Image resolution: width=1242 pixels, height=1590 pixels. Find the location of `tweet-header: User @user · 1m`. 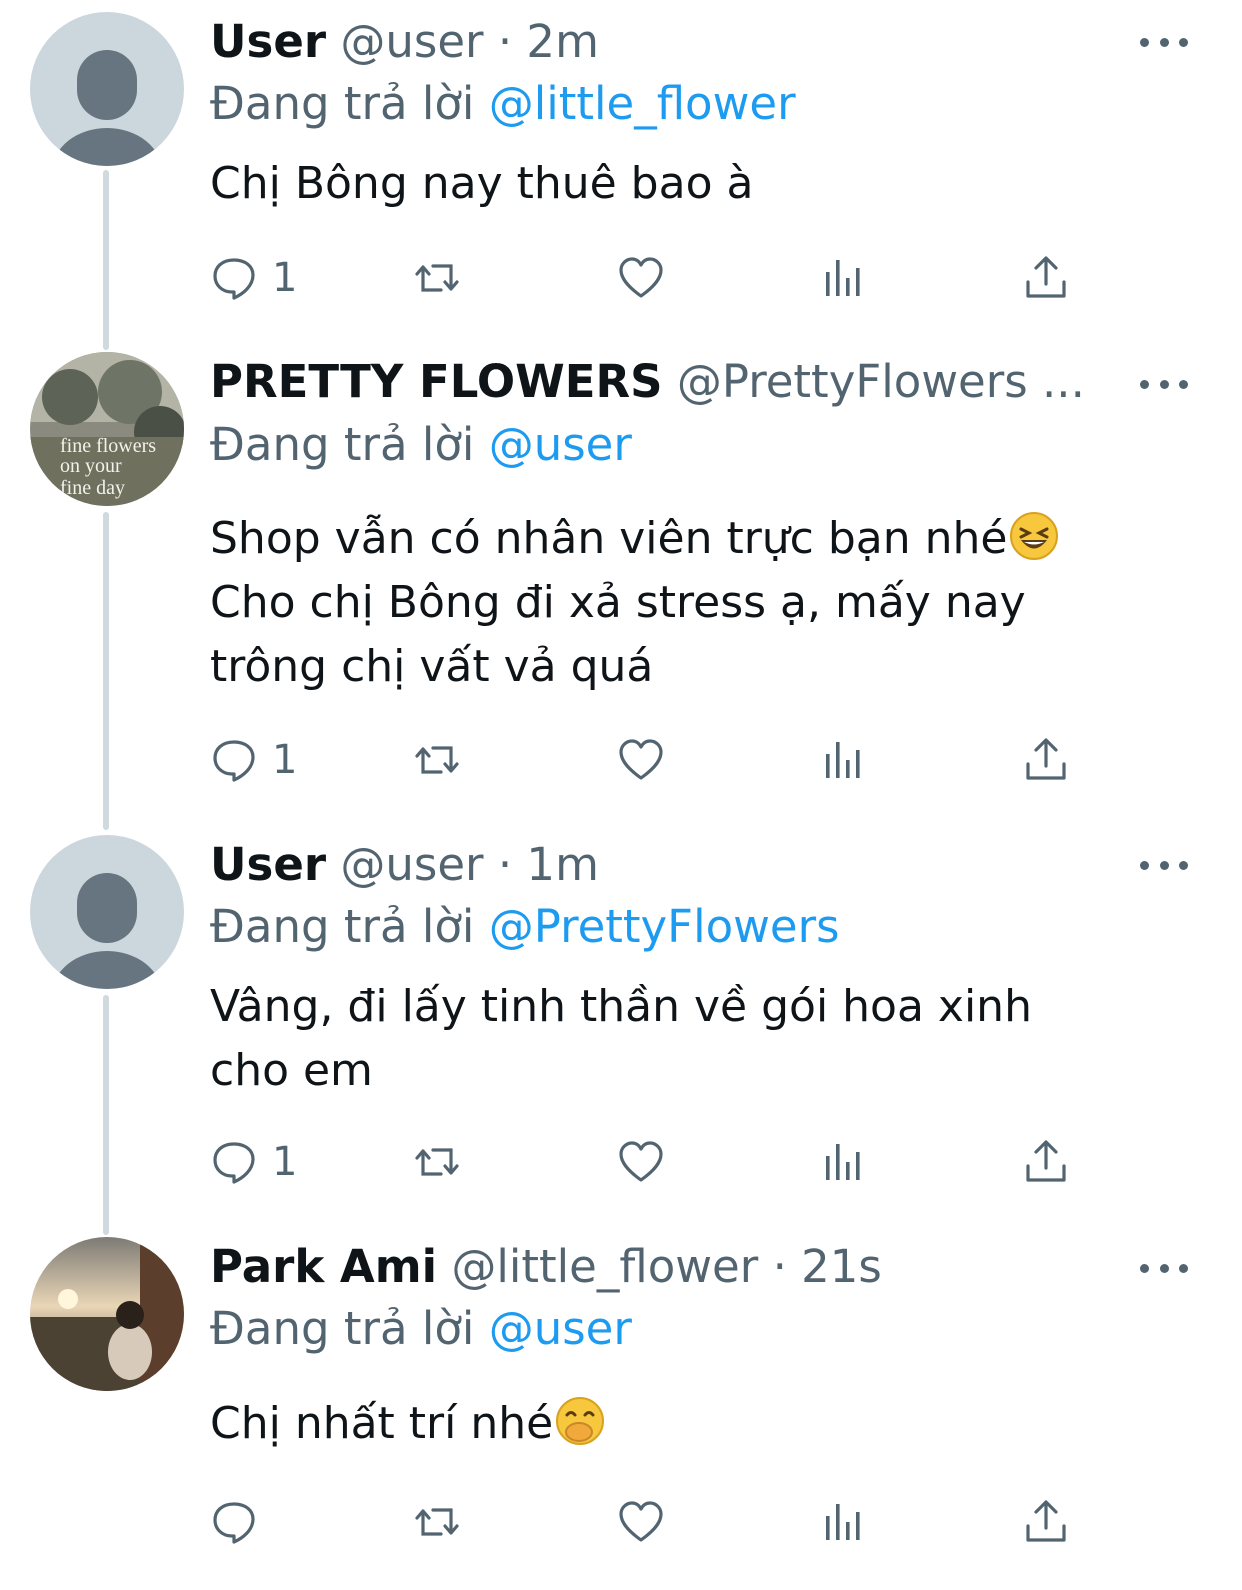

tweet-header: User @user · 1m is located at coordinates (404, 865).